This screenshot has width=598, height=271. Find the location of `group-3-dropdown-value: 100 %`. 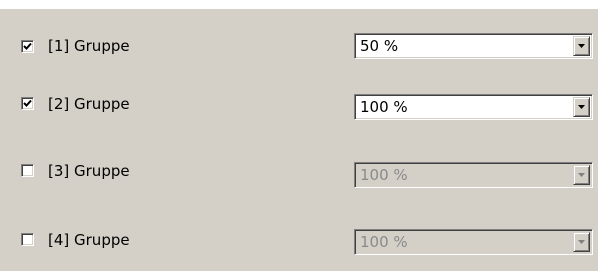

group-3-dropdown-value: 100 % is located at coordinates (384, 175).